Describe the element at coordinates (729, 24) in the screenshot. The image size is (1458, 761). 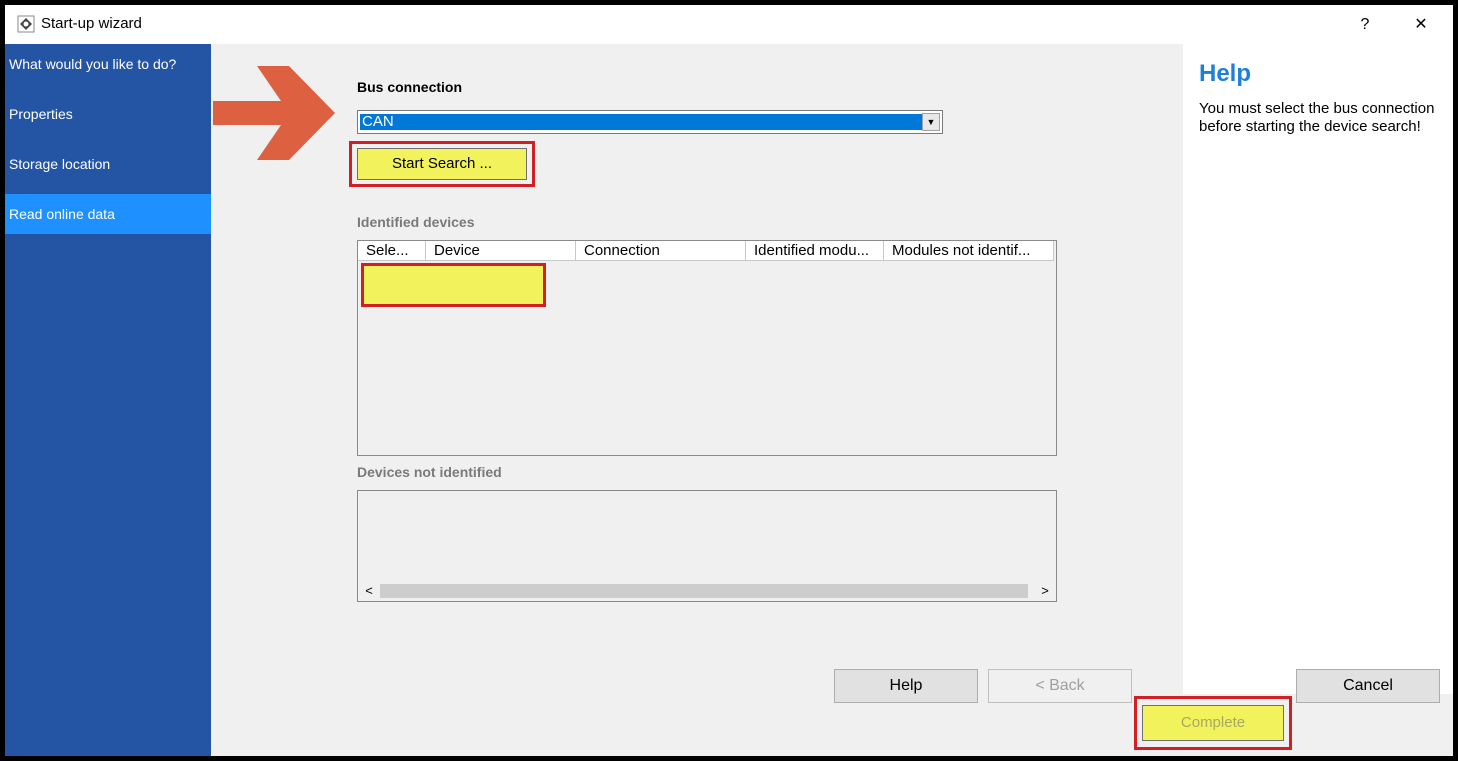
I see `title-bar: Start-up wizard ? ✕` at that location.